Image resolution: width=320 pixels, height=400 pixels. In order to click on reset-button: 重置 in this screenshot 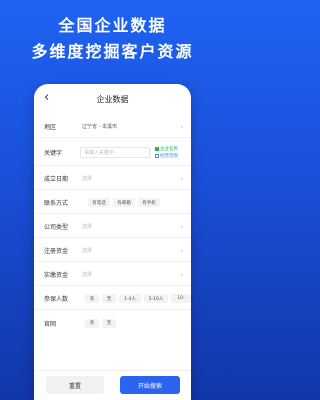, I will do `click(75, 385)`.